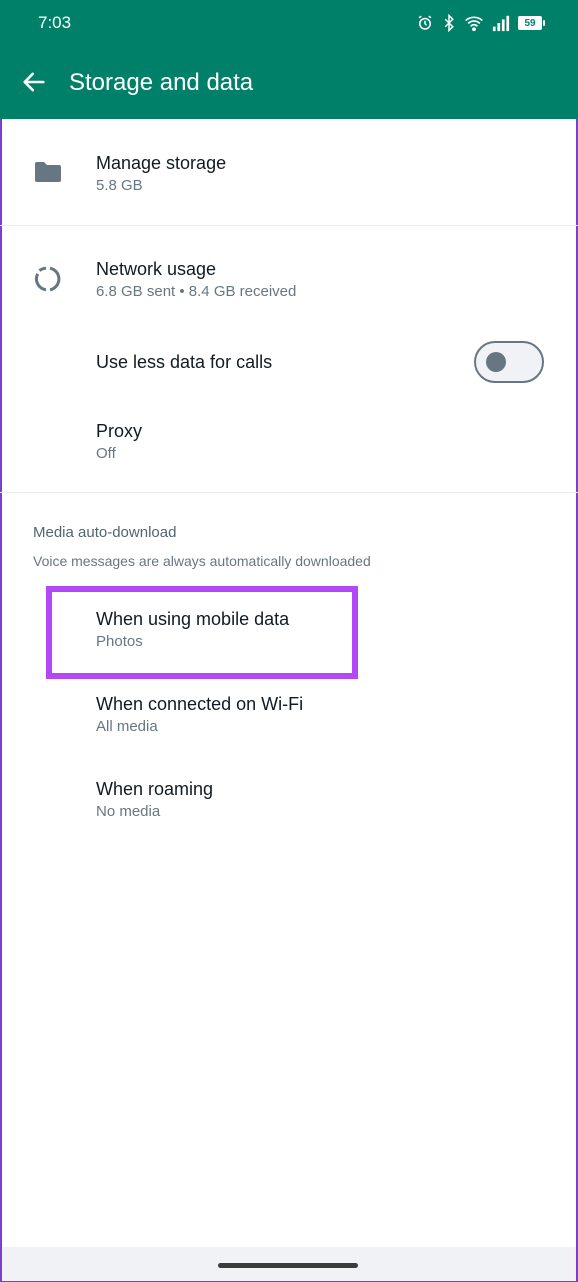 This screenshot has width=578, height=1282. What do you see at coordinates (47, 279) in the screenshot?
I see `data-usage-icon` at bounding box center [47, 279].